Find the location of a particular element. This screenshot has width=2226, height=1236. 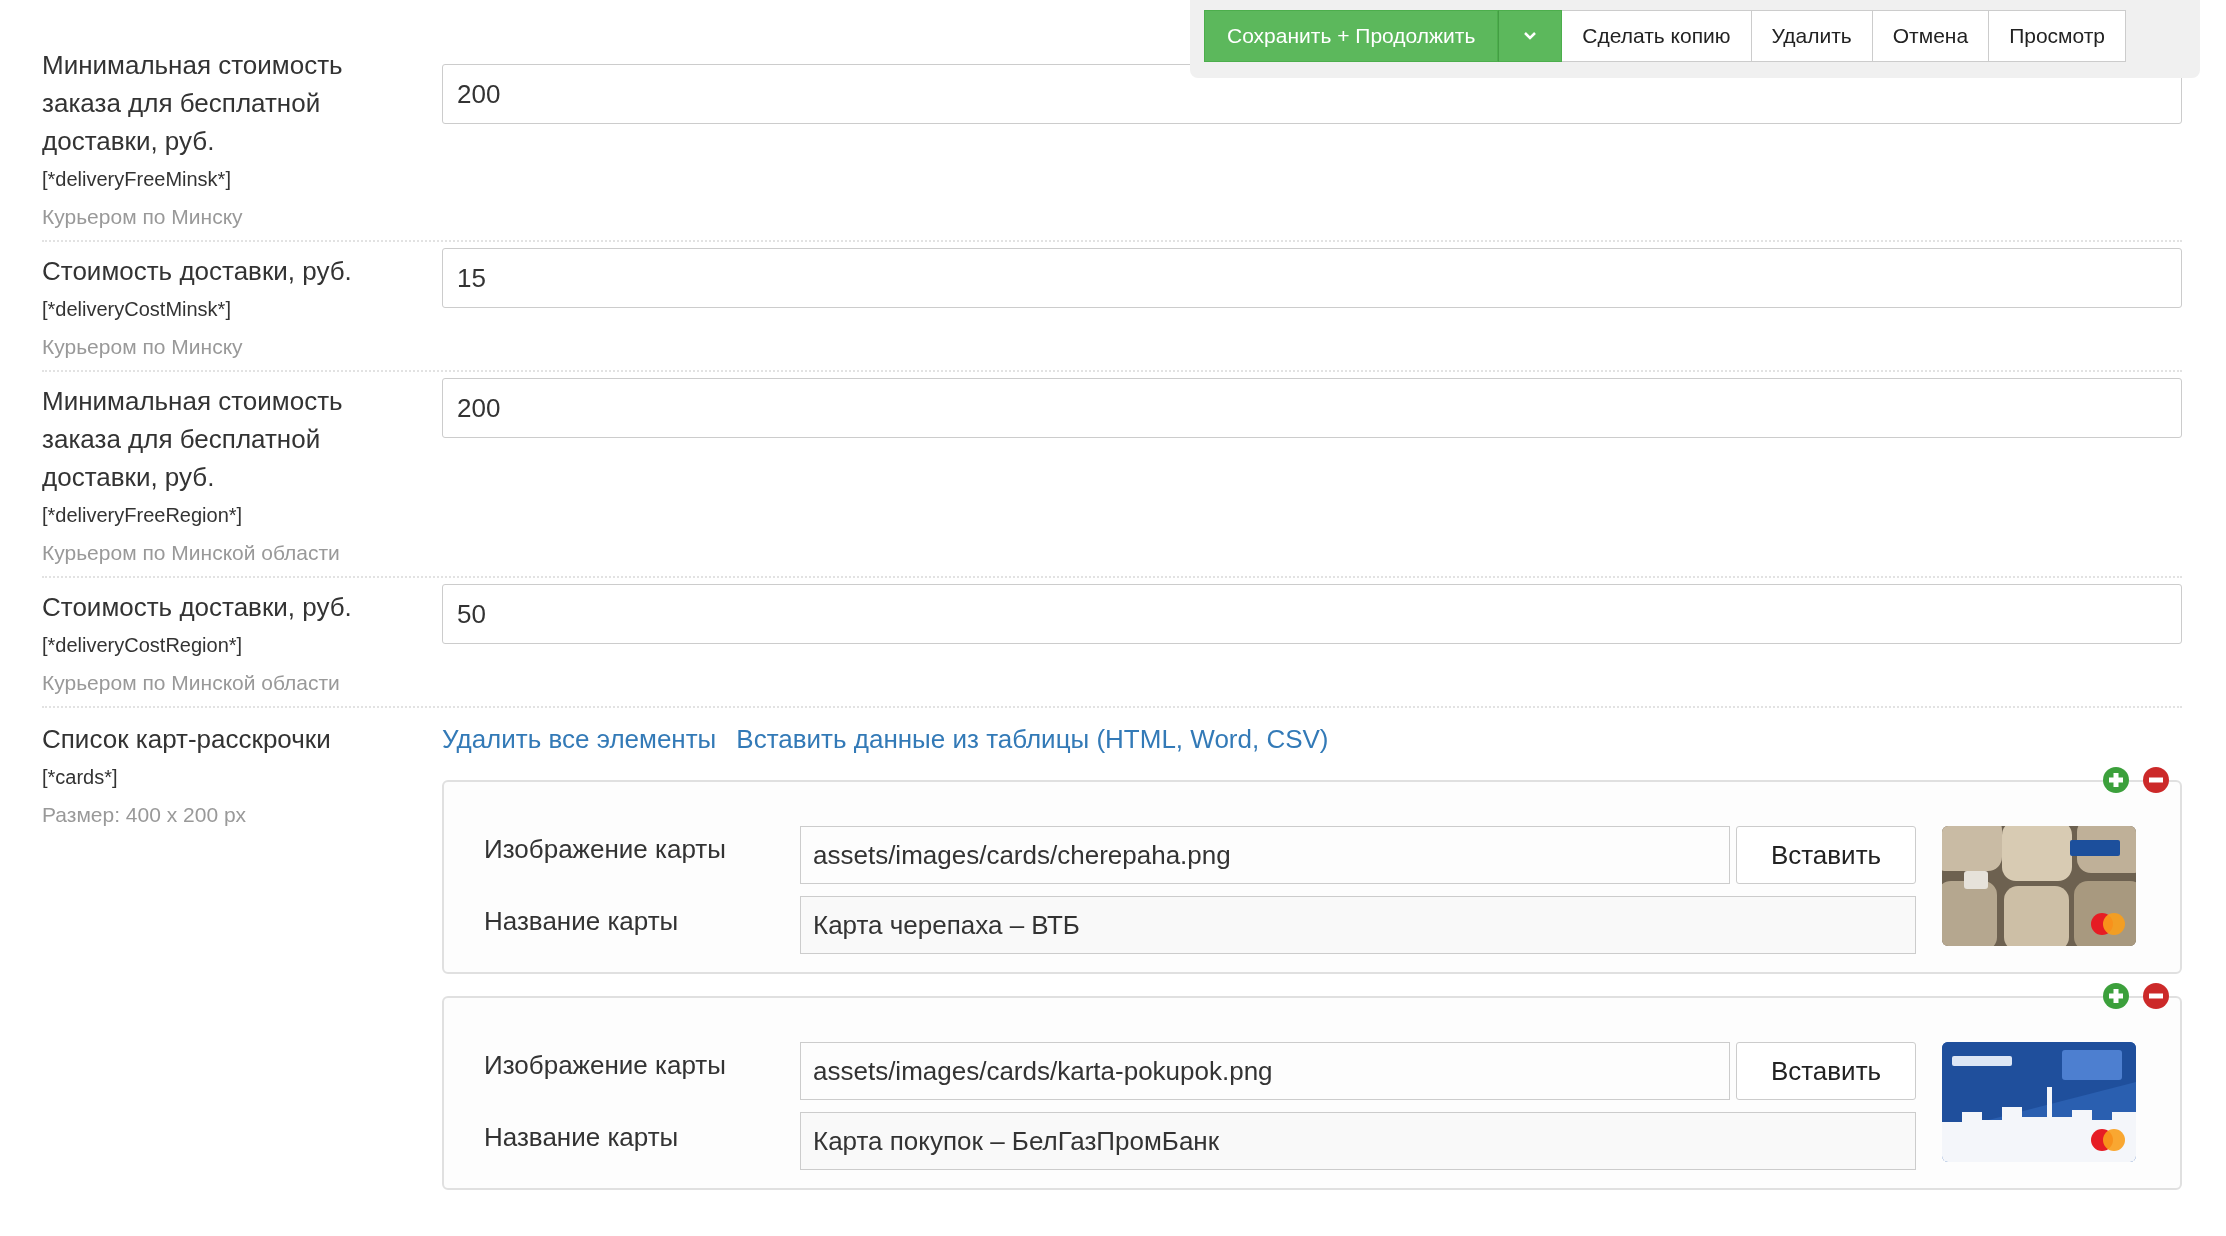

field-key: [*cards*] is located at coordinates (242, 777).